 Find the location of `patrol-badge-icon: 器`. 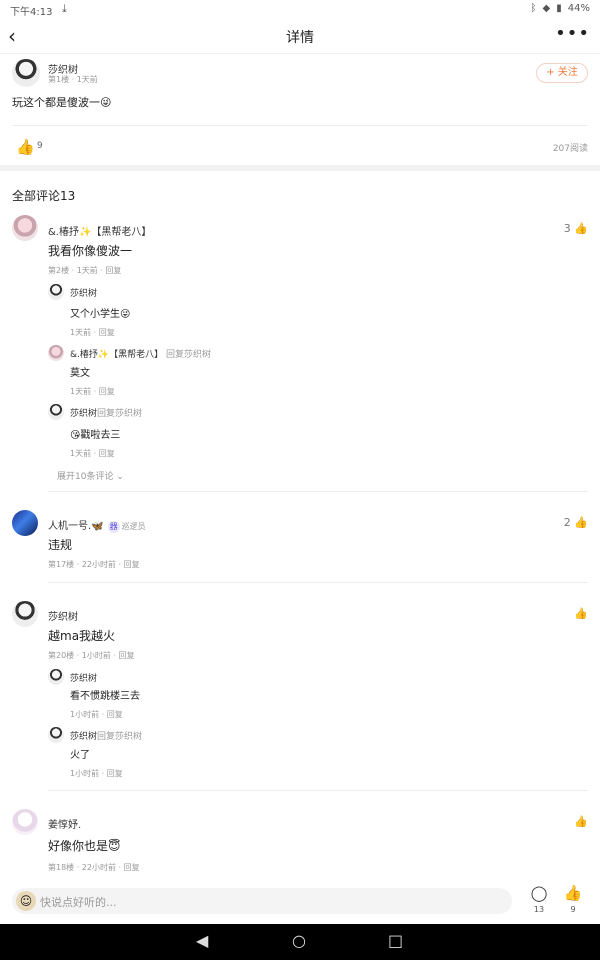

patrol-badge-icon: 器 is located at coordinates (113, 527).